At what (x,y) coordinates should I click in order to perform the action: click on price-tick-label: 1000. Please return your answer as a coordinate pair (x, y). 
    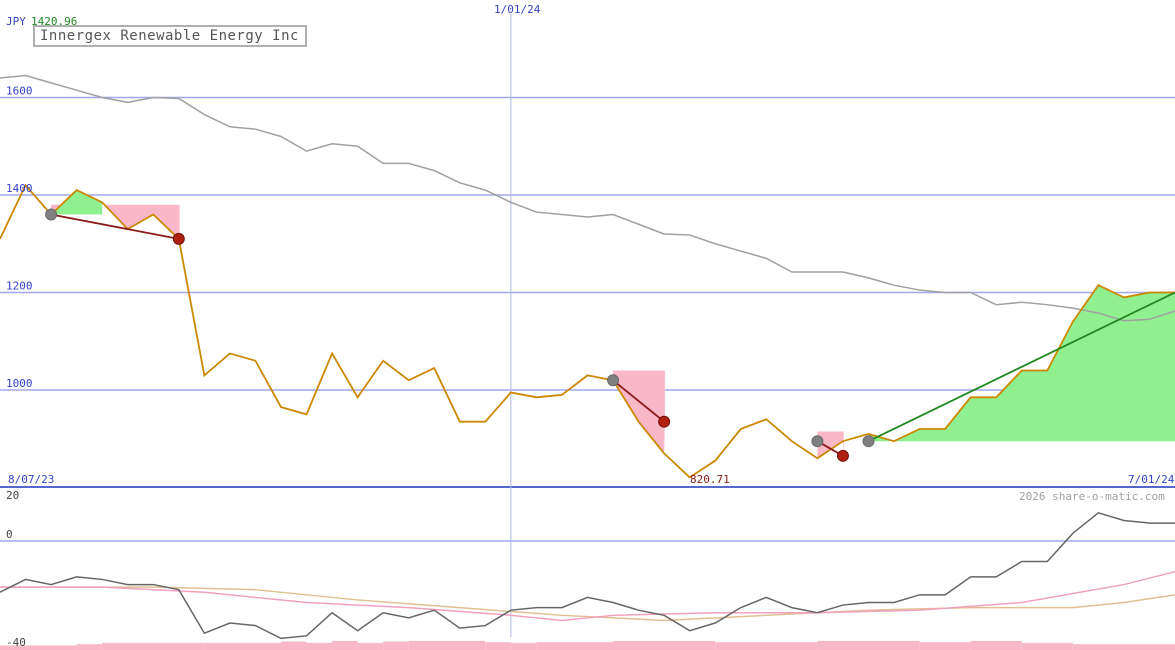
    Looking at the image, I should click on (19, 383).